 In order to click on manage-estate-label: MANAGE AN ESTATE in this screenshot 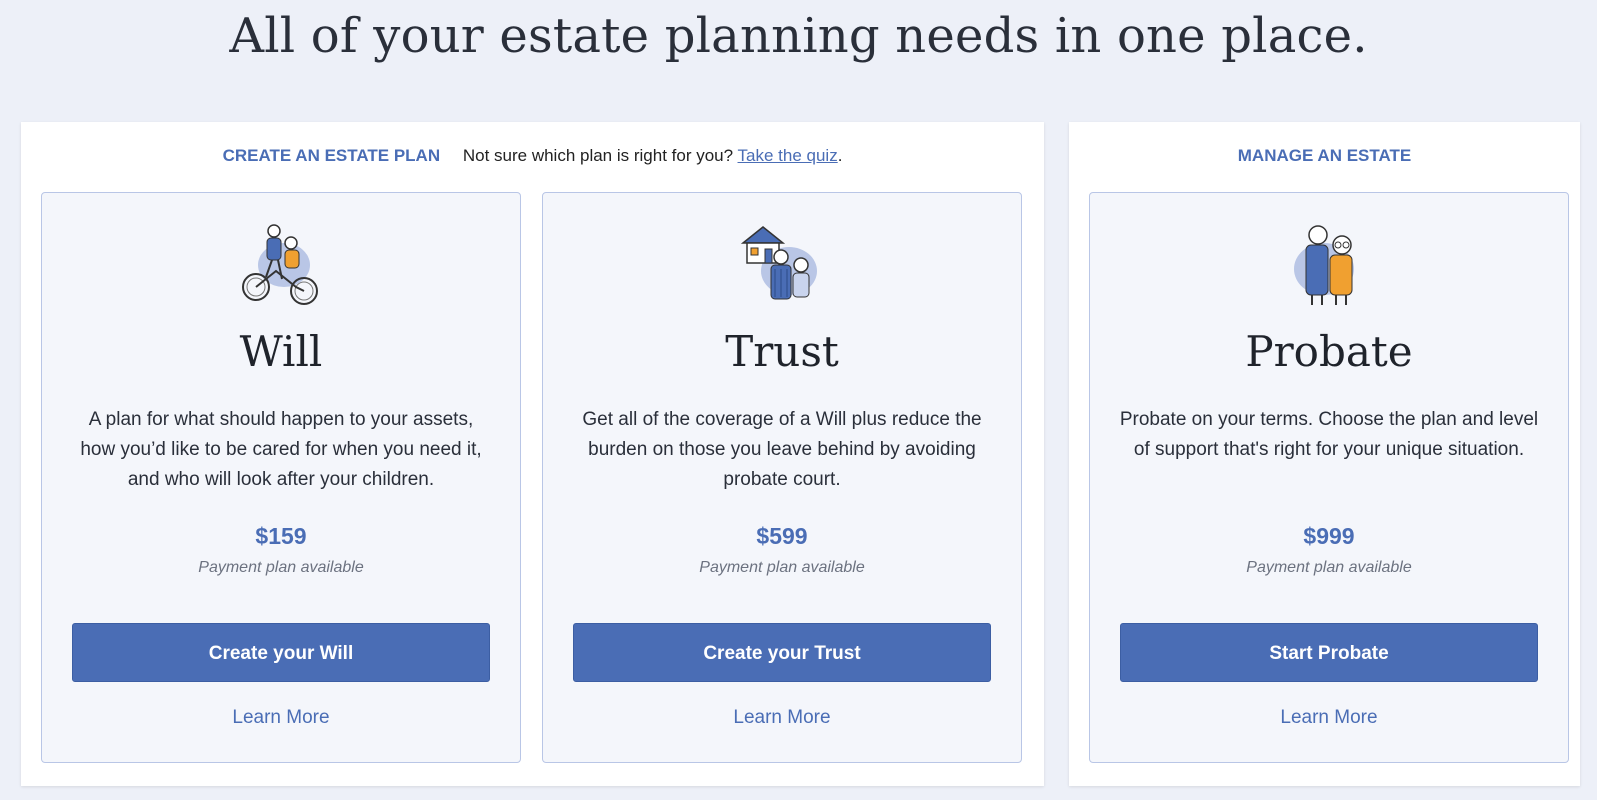, I will do `click(1324, 155)`.